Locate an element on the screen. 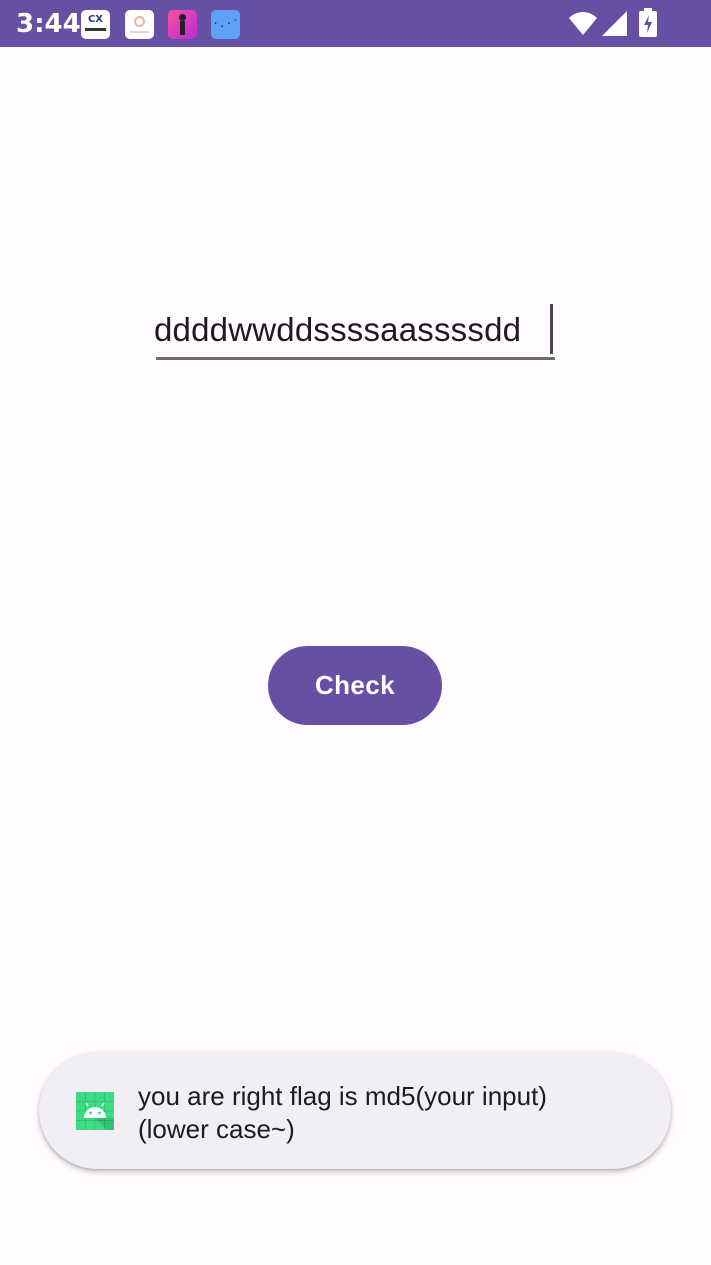 The height and width of the screenshot is (1265, 711). gesture-nav-area is located at coordinates (355, 1251).